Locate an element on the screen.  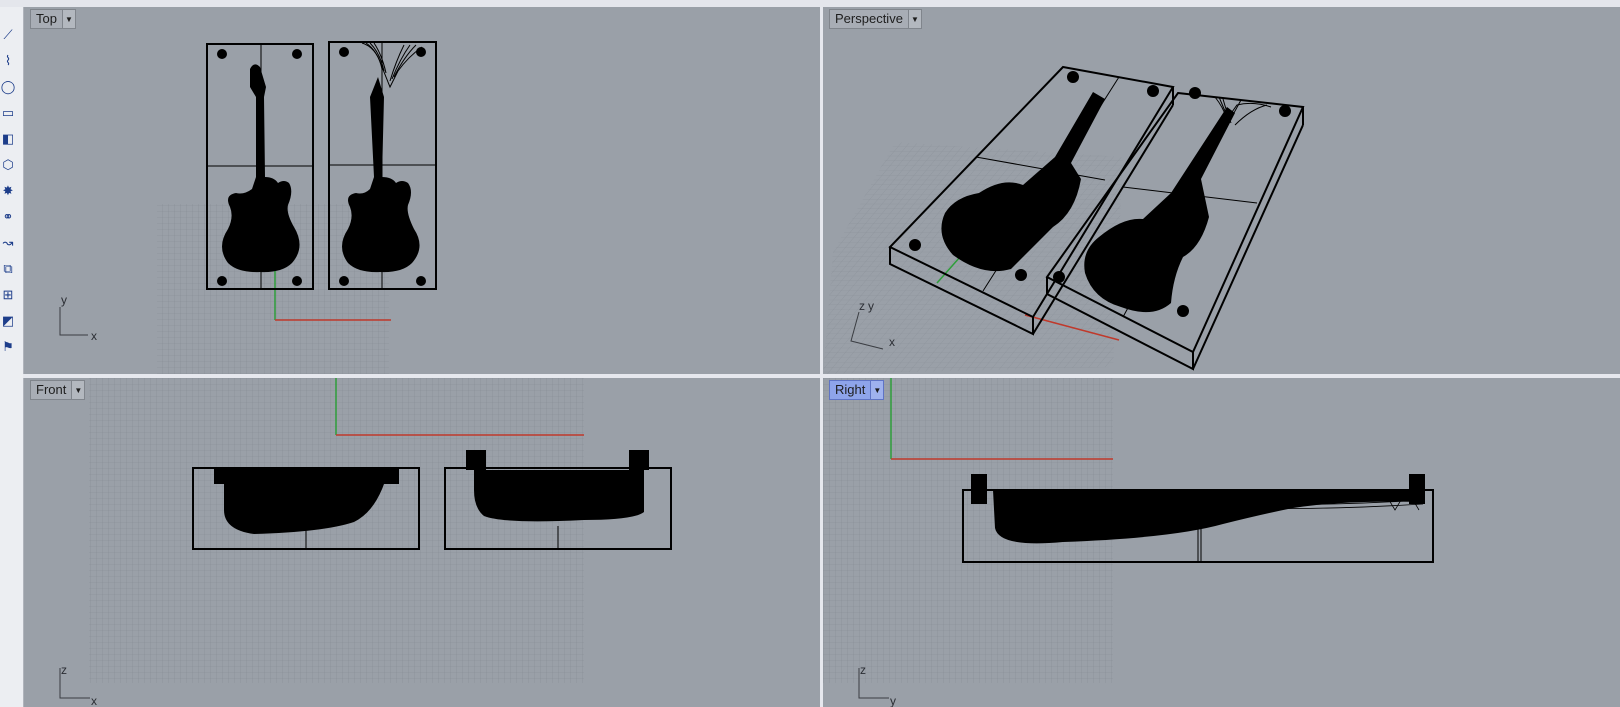
viewport-name: Perspective is located at coordinates (869, 19).